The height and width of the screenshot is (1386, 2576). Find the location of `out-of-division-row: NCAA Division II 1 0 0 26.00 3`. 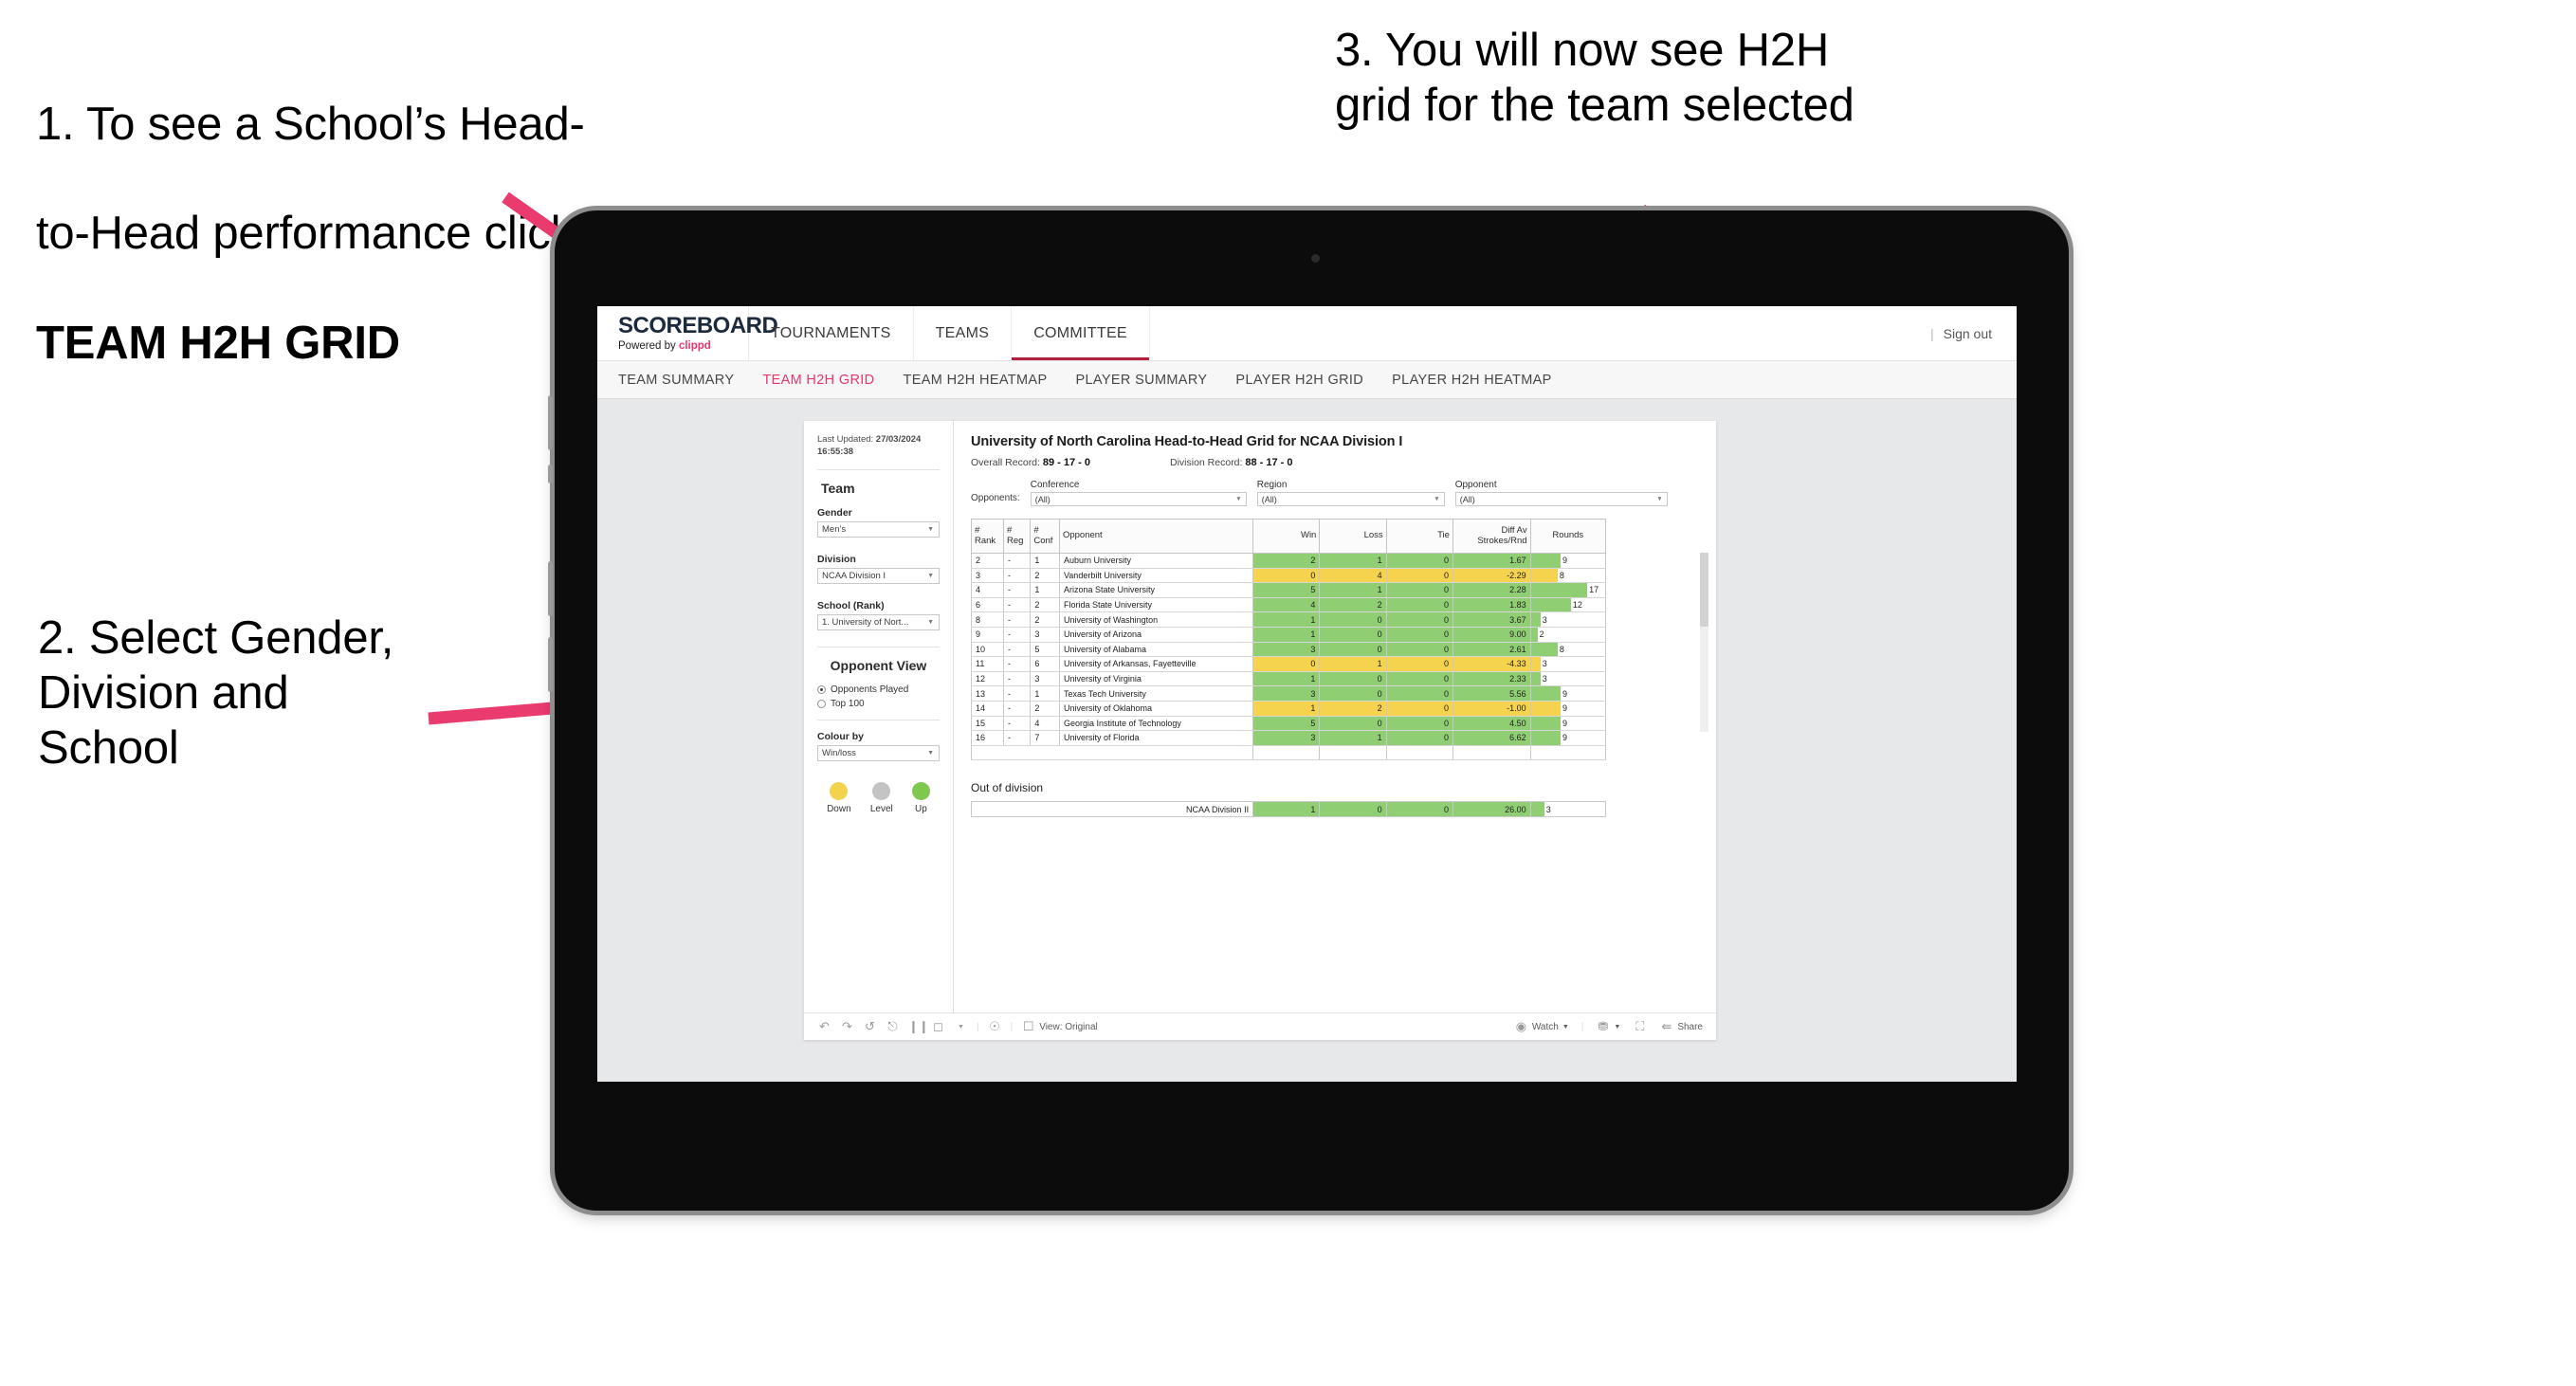

out-of-division-row: NCAA Division II 1 0 0 26.00 3 is located at coordinates (1288, 809).